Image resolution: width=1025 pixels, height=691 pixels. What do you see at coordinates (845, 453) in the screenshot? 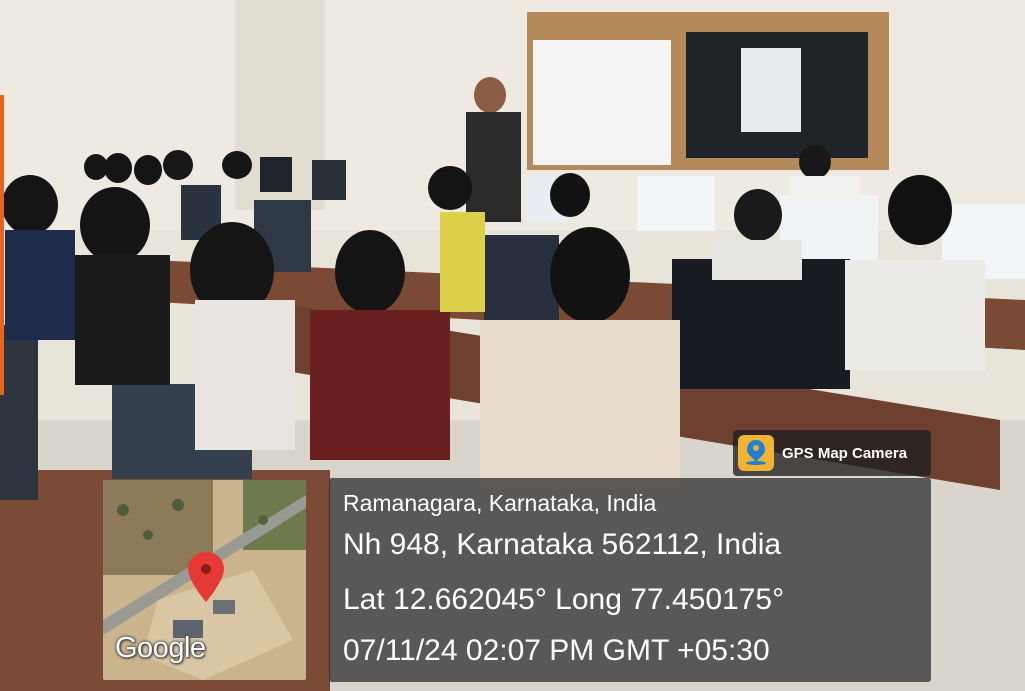
I see `badge-label: GPS Map Camera` at bounding box center [845, 453].